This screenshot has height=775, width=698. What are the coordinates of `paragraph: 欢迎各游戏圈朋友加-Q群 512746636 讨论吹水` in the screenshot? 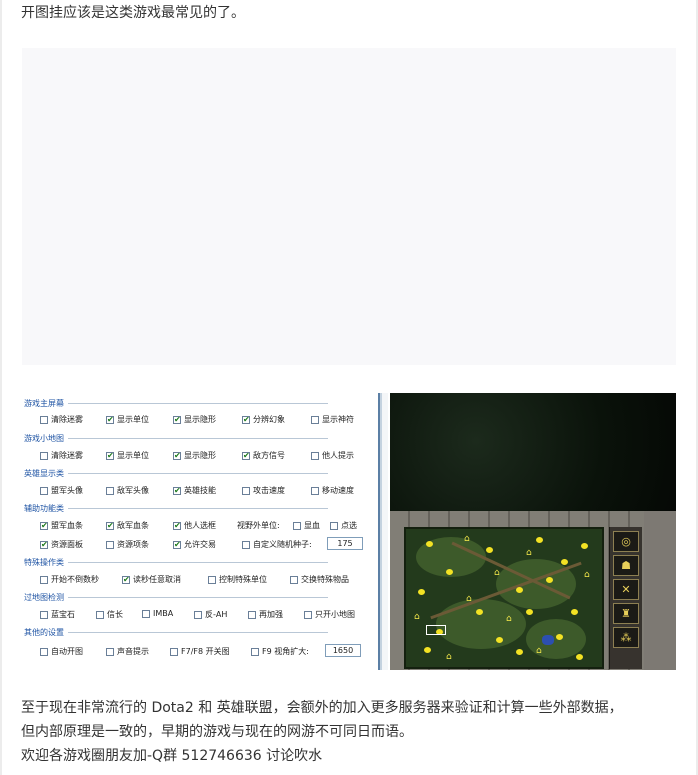 It's located at (172, 756).